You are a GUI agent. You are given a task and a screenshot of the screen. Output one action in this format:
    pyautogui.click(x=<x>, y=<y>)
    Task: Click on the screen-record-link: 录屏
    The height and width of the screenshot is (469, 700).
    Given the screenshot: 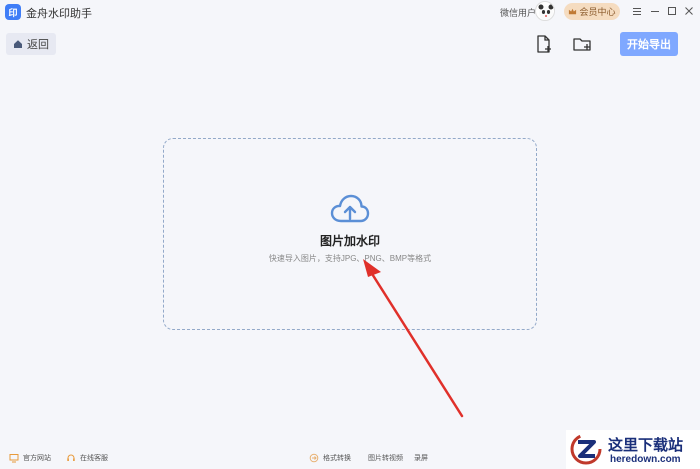 What is the action you would take?
    pyautogui.click(x=421, y=458)
    